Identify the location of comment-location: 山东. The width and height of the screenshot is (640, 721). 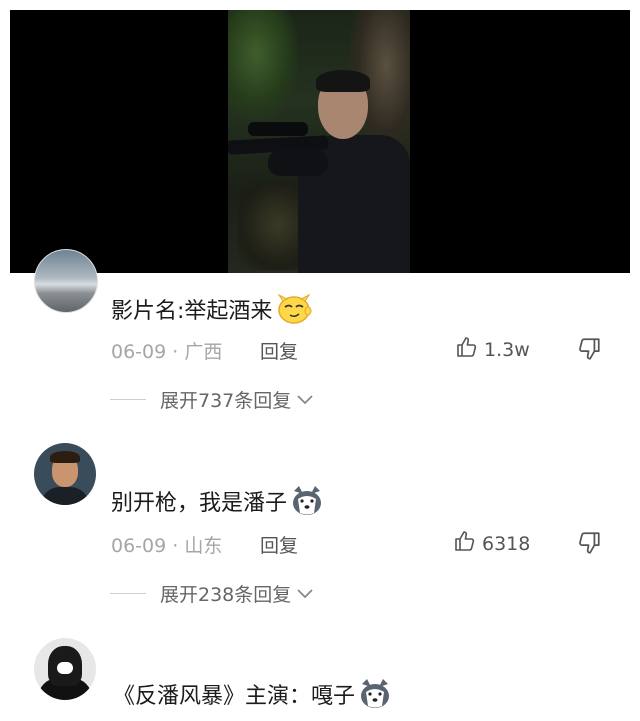
(203, 546).